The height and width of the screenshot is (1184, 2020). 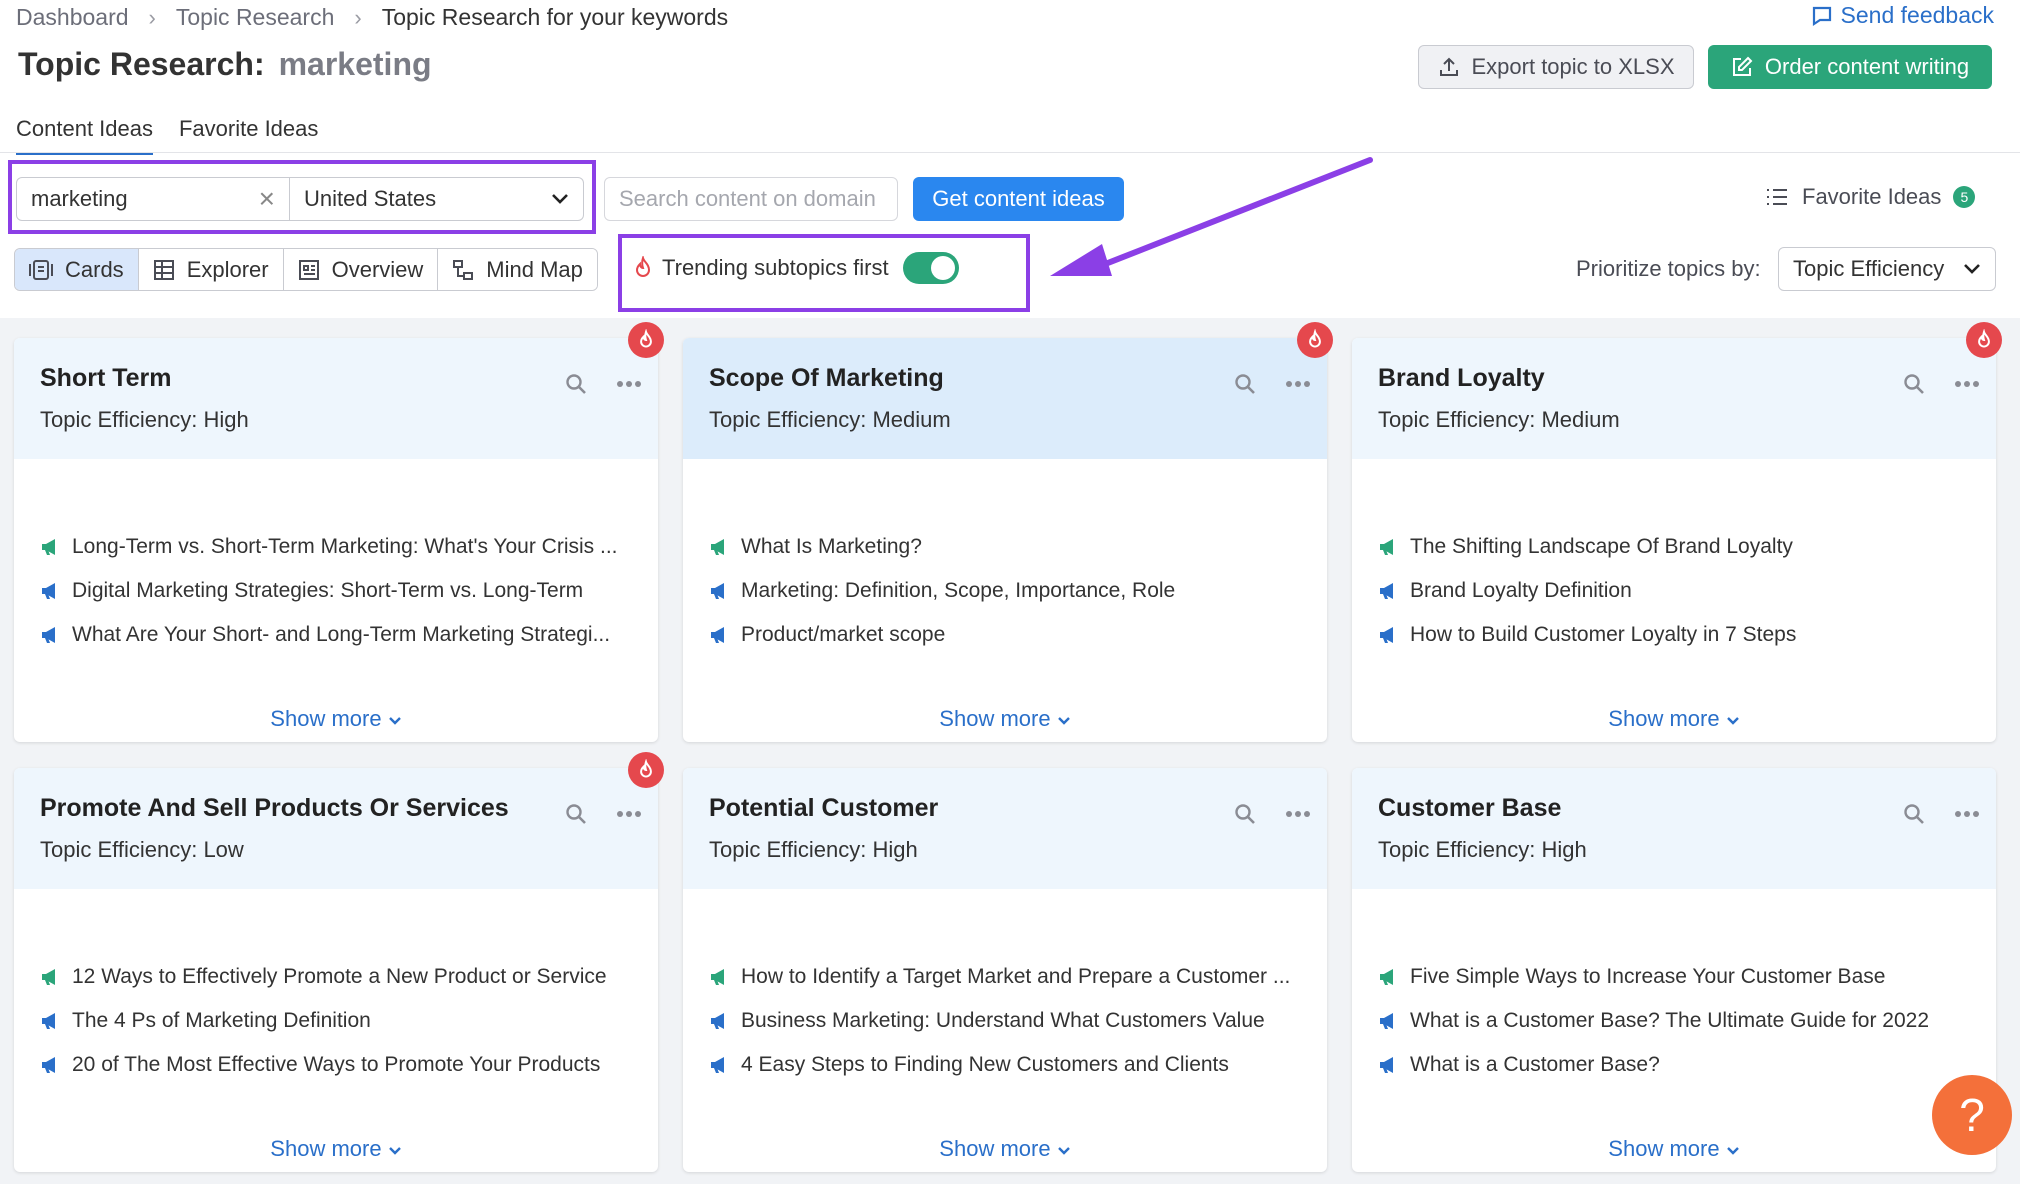 I want to click on prioritize-select: Topic Efficiency, so click(x=1887, y=269).